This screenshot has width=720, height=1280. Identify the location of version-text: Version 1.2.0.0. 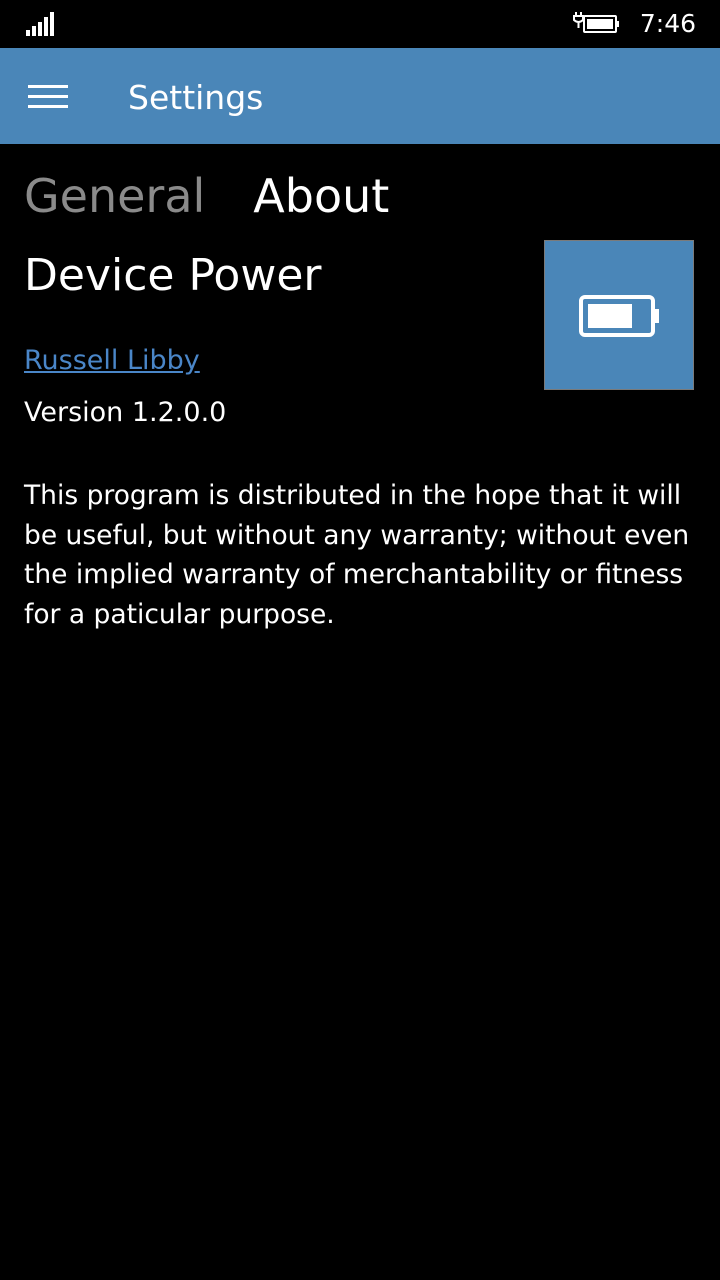
(125, 412).